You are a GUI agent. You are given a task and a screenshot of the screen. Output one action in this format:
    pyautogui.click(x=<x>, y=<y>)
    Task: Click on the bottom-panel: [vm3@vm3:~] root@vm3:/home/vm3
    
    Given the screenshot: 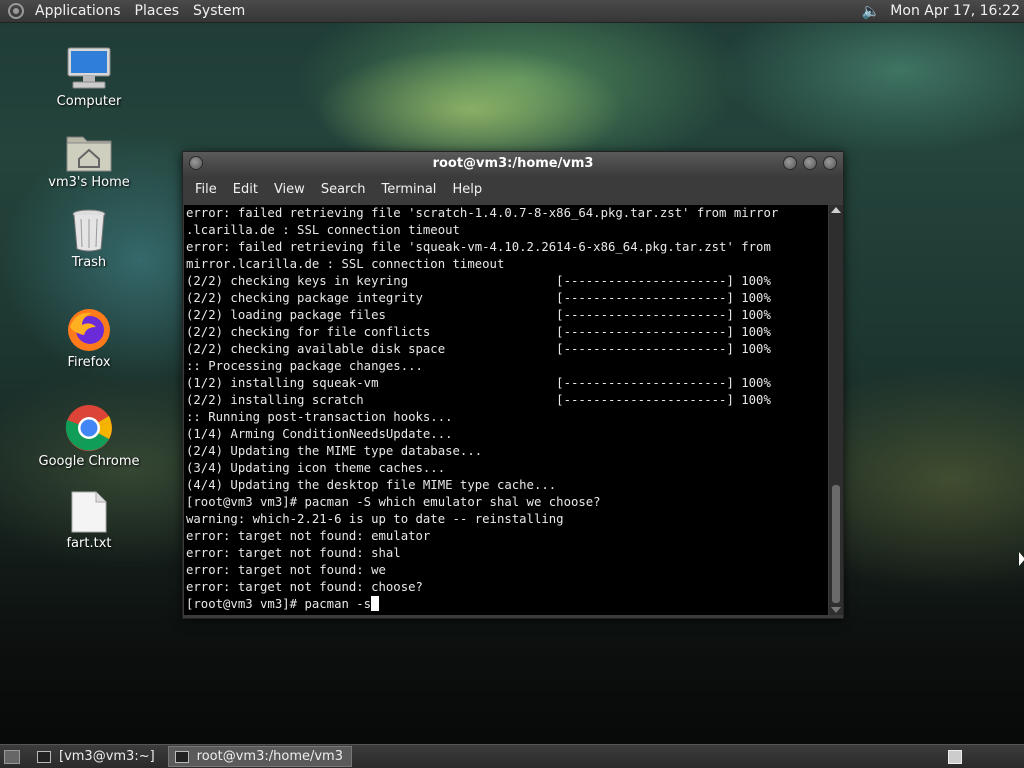 What is the action you would take?
    pyautogui.click(x=512, y=756)
    